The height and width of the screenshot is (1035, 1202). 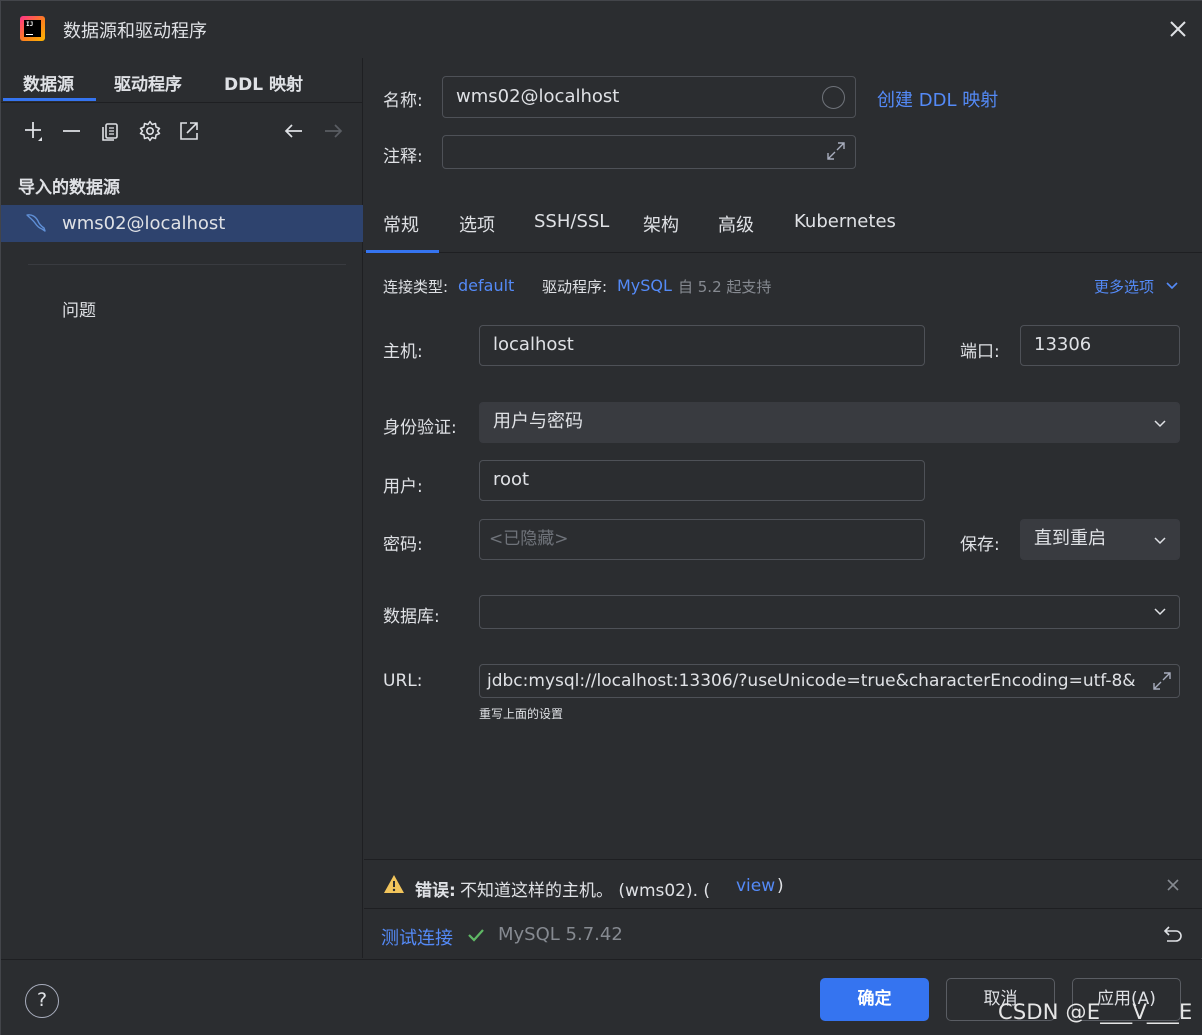 What do you see at coordinates (874, 999) in the screenshot?
I see `ok-button: 确定` at bounding box center [874, 999].